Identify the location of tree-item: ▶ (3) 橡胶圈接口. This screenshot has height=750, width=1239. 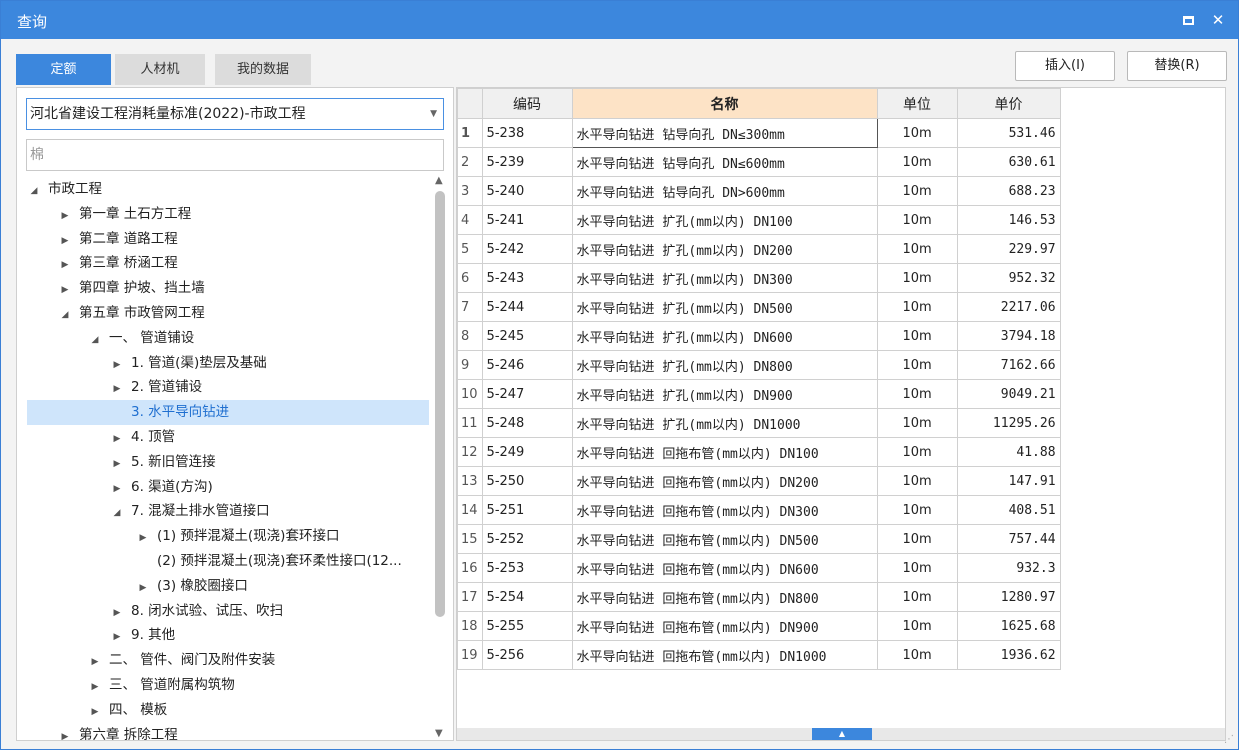
(223, 586).